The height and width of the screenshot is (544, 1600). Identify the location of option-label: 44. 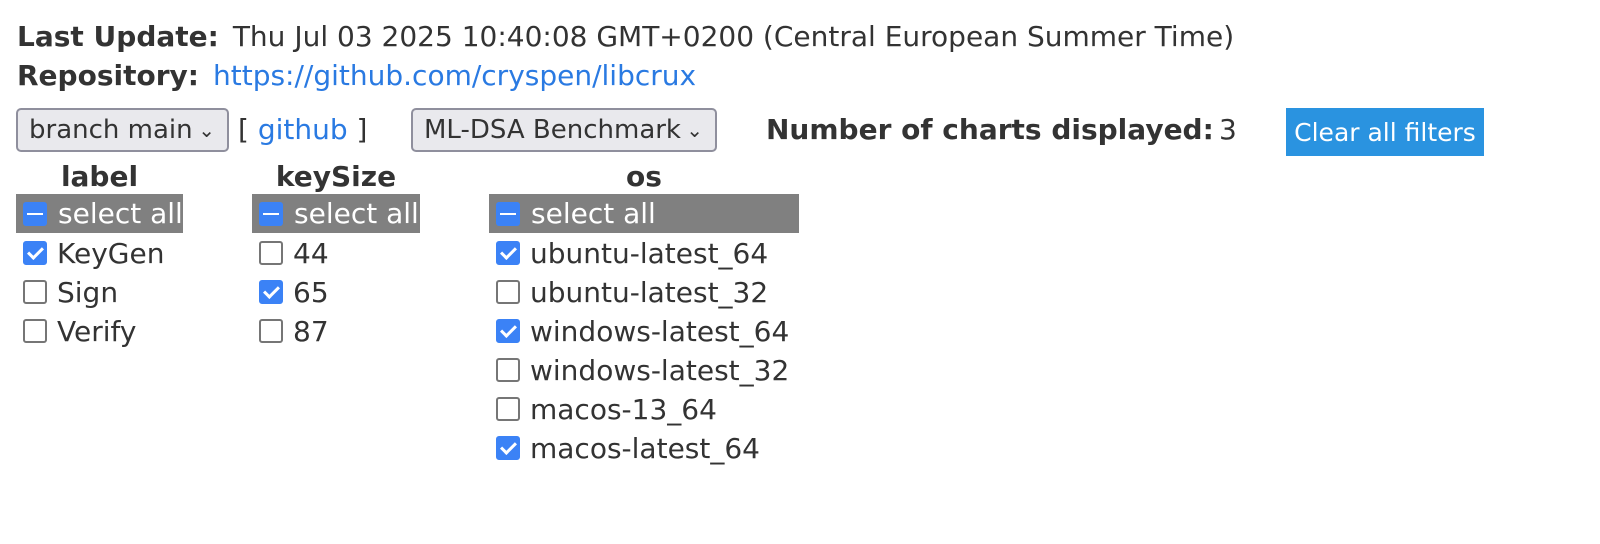
(311, 253).